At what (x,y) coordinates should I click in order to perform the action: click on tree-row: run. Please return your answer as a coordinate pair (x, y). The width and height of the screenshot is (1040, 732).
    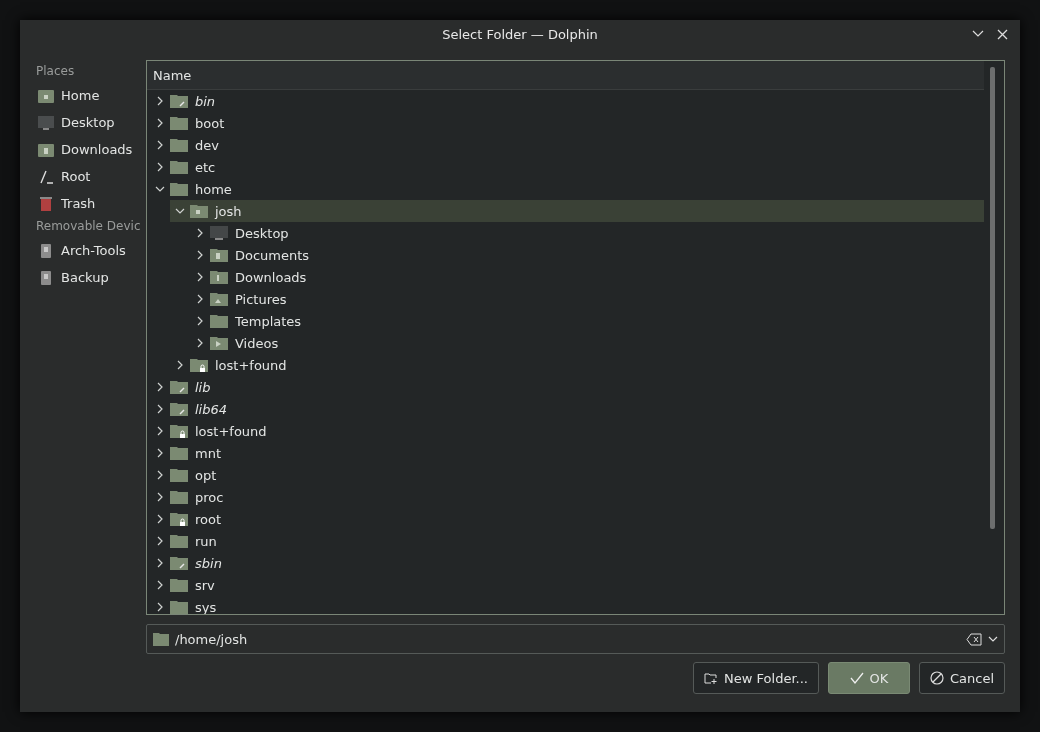
    Looking at the image, I should click on (567, 541).